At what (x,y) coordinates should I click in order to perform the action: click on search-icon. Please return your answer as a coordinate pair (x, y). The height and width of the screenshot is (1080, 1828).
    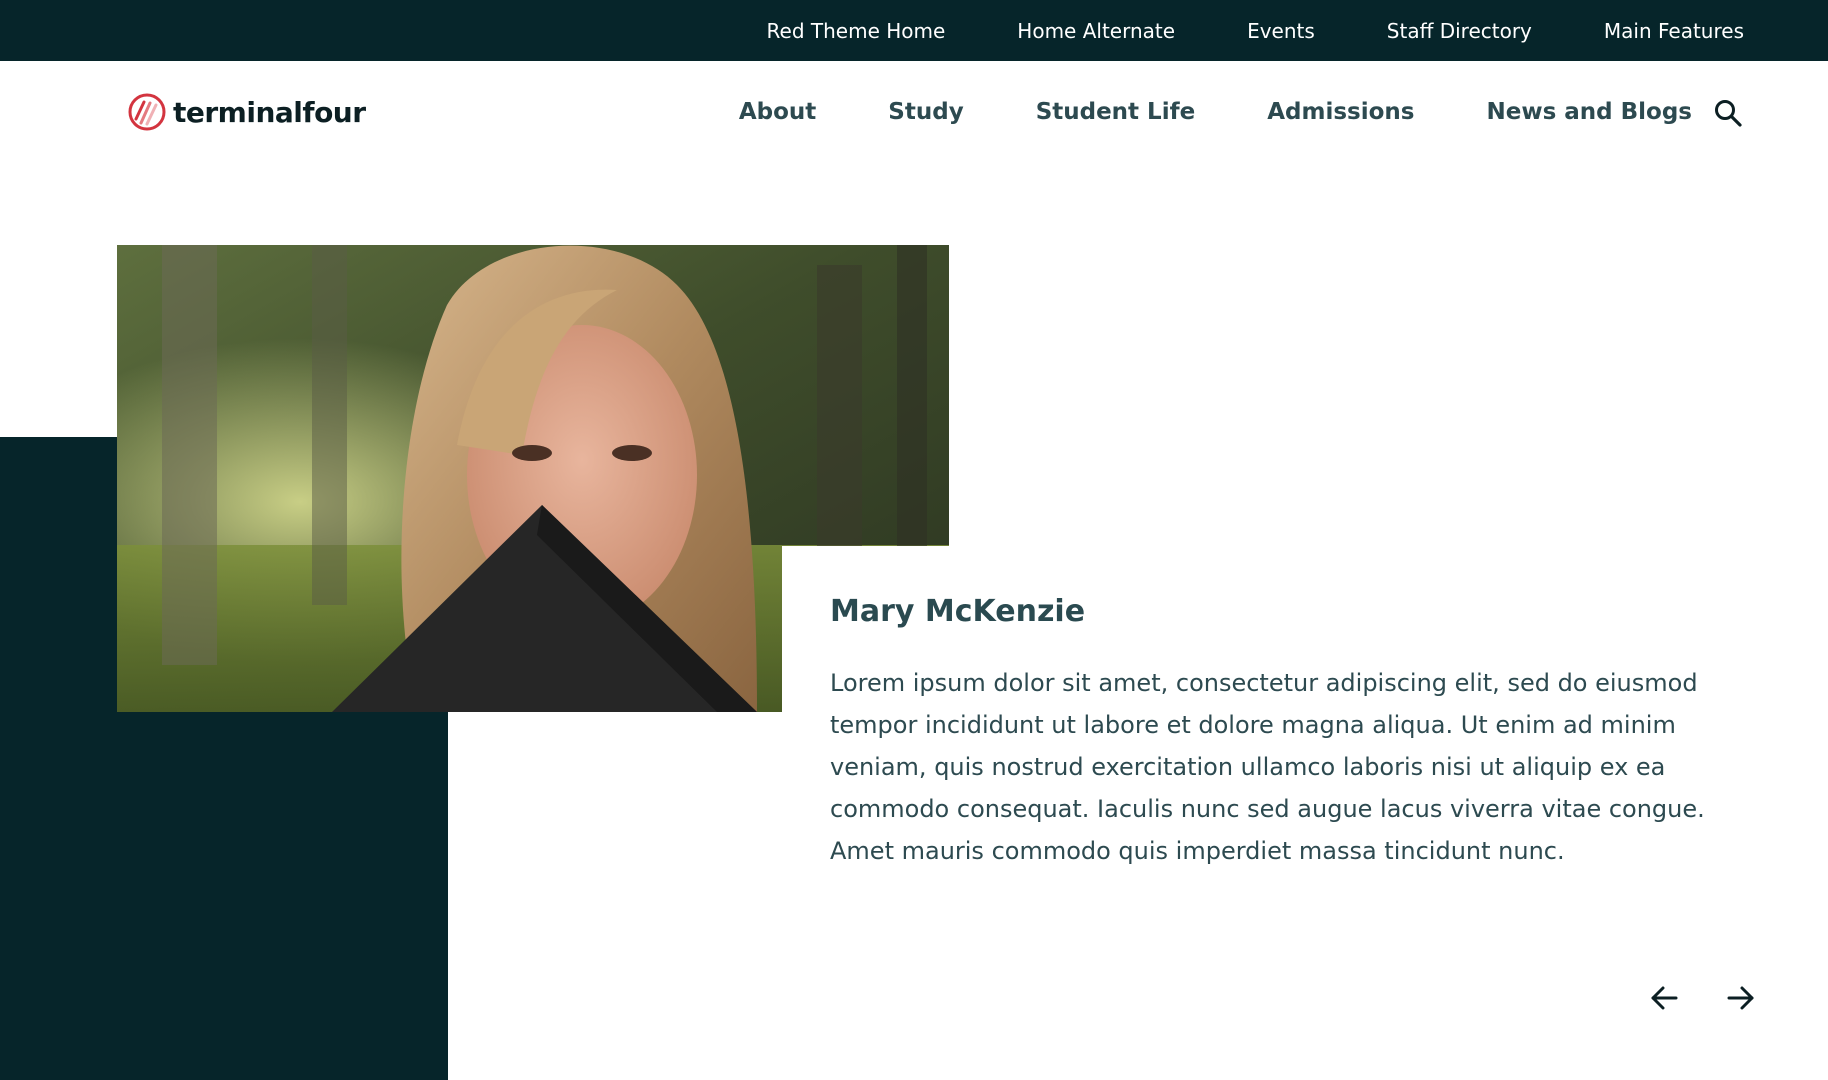
    Looking at the image, I should click on (1728, 113).